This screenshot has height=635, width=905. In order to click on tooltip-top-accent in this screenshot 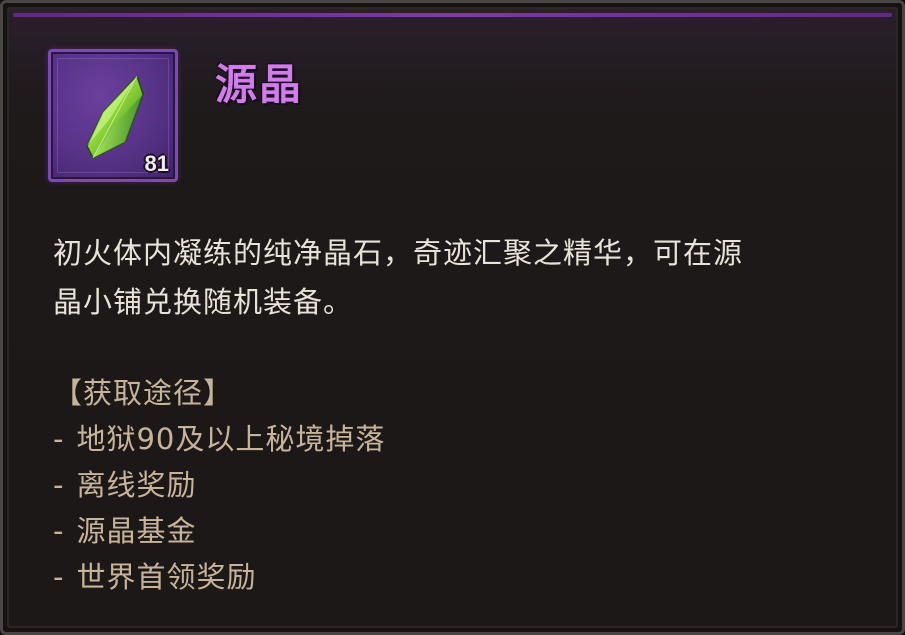, I will do `click(452, 15)`.